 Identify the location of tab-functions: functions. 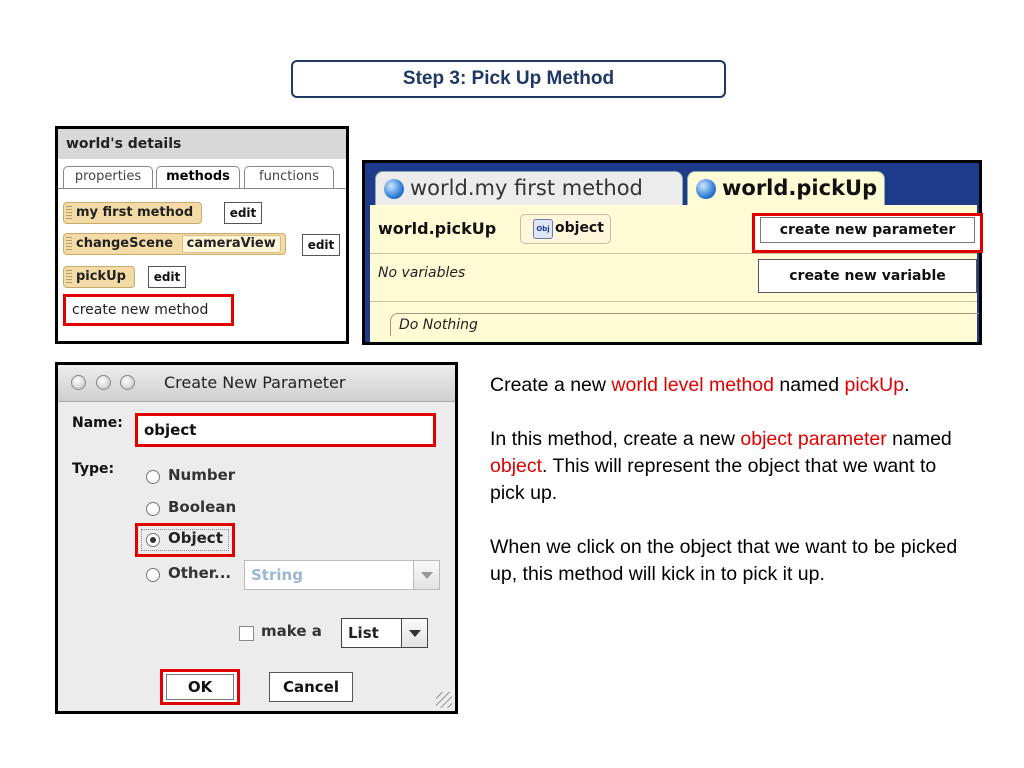
(289, 177).